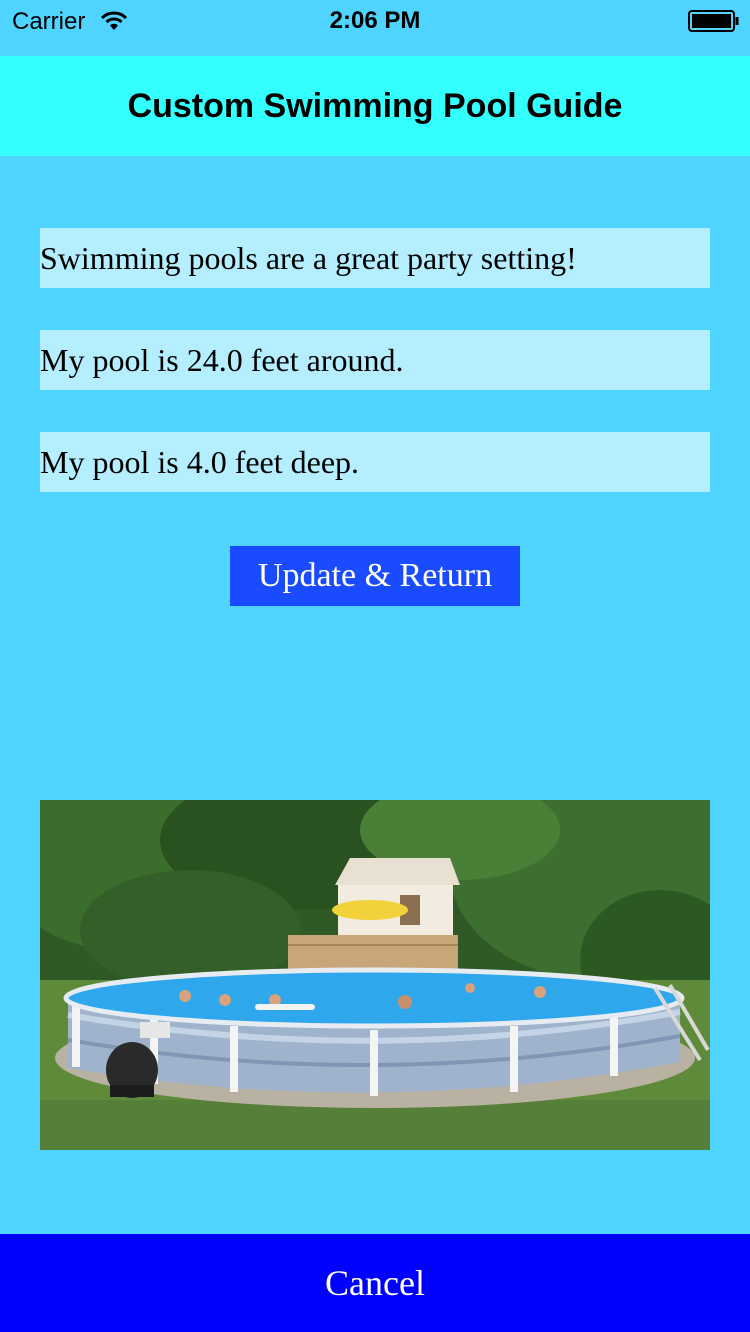 The height and width of the screenshot is (1332, 750). I want to click on update-return-button: Update & Return, so click(375, 576).